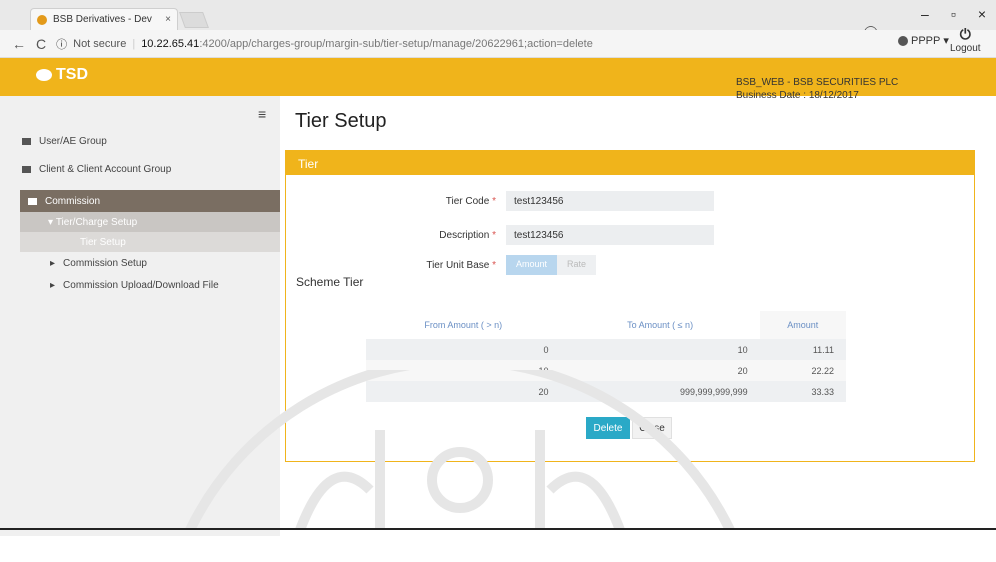 The width and height of the screenshot is (996, 562). I want to click on page-divider, so click(498, 529).